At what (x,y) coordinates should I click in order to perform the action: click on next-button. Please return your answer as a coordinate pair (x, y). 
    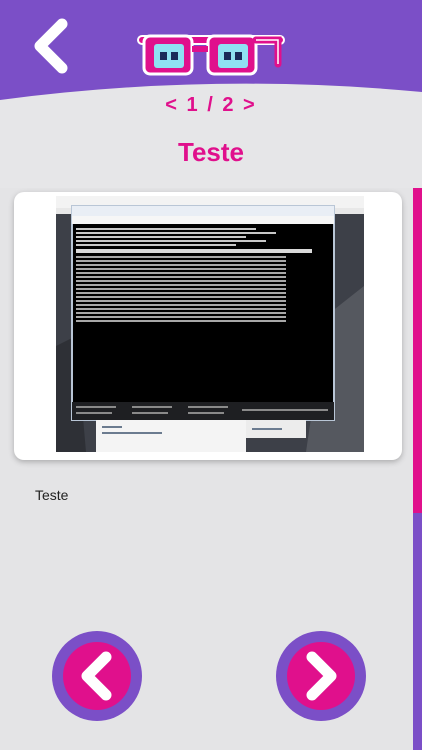
    Looking at the image, I should click on (321, 676).